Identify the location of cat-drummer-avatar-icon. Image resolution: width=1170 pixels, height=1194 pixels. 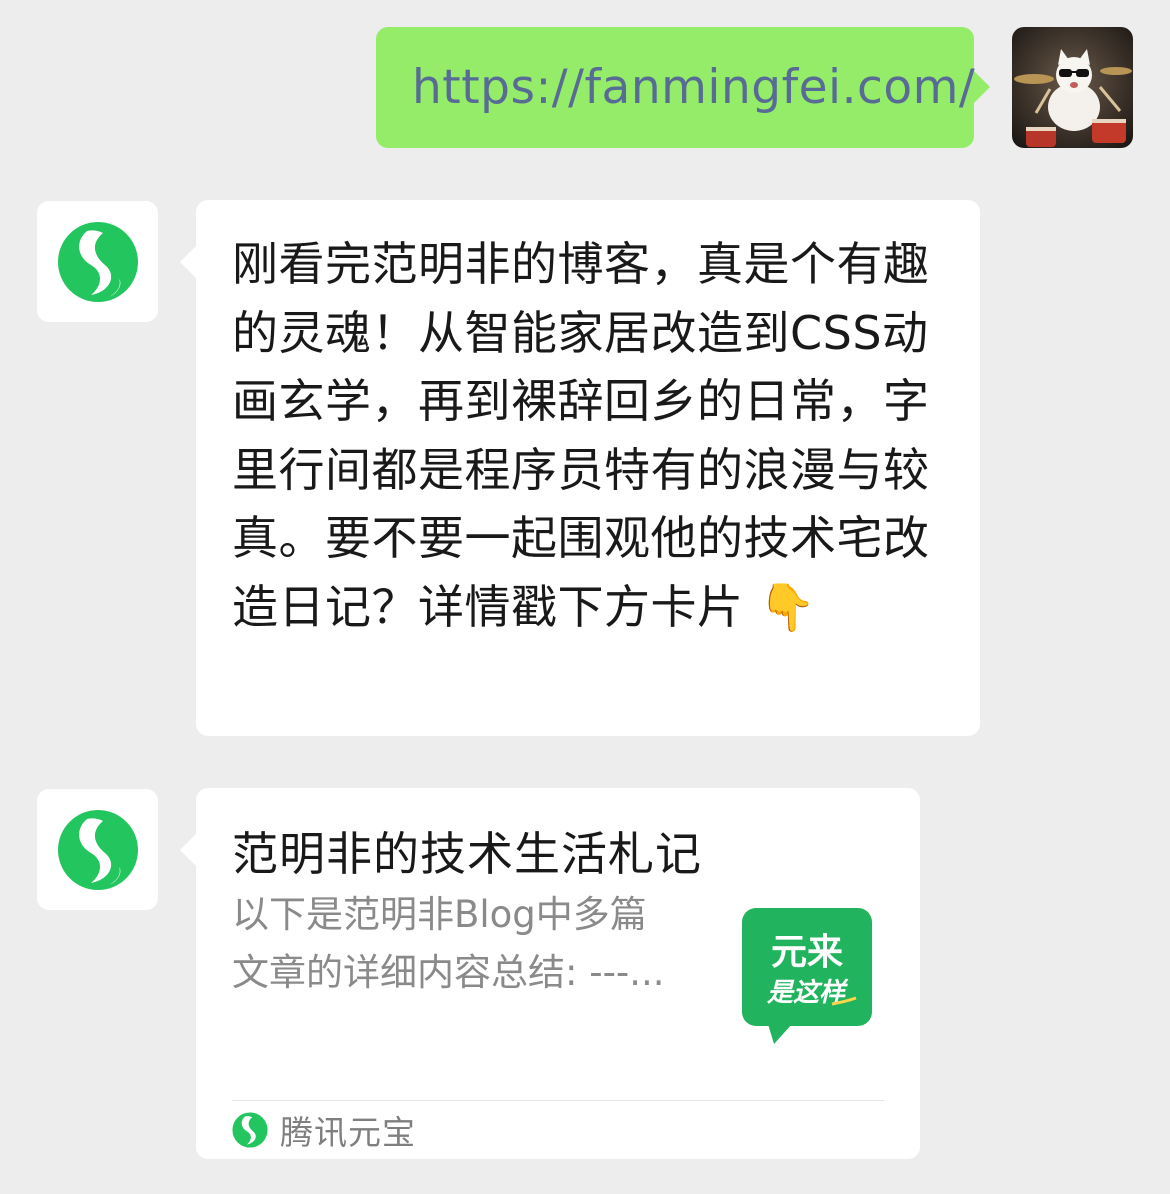
(1072, 87).